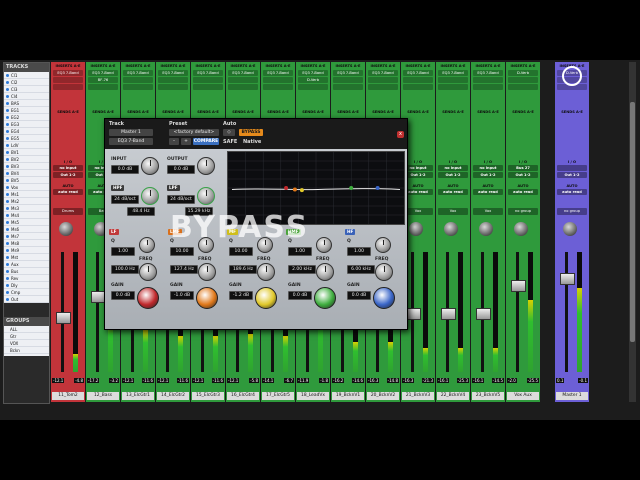 This screenshot has width=640, height=480. Describe the element at coordinates (125, 199) in the screenshot. I see `hpf-slope: 24 dB/oct` at that location.